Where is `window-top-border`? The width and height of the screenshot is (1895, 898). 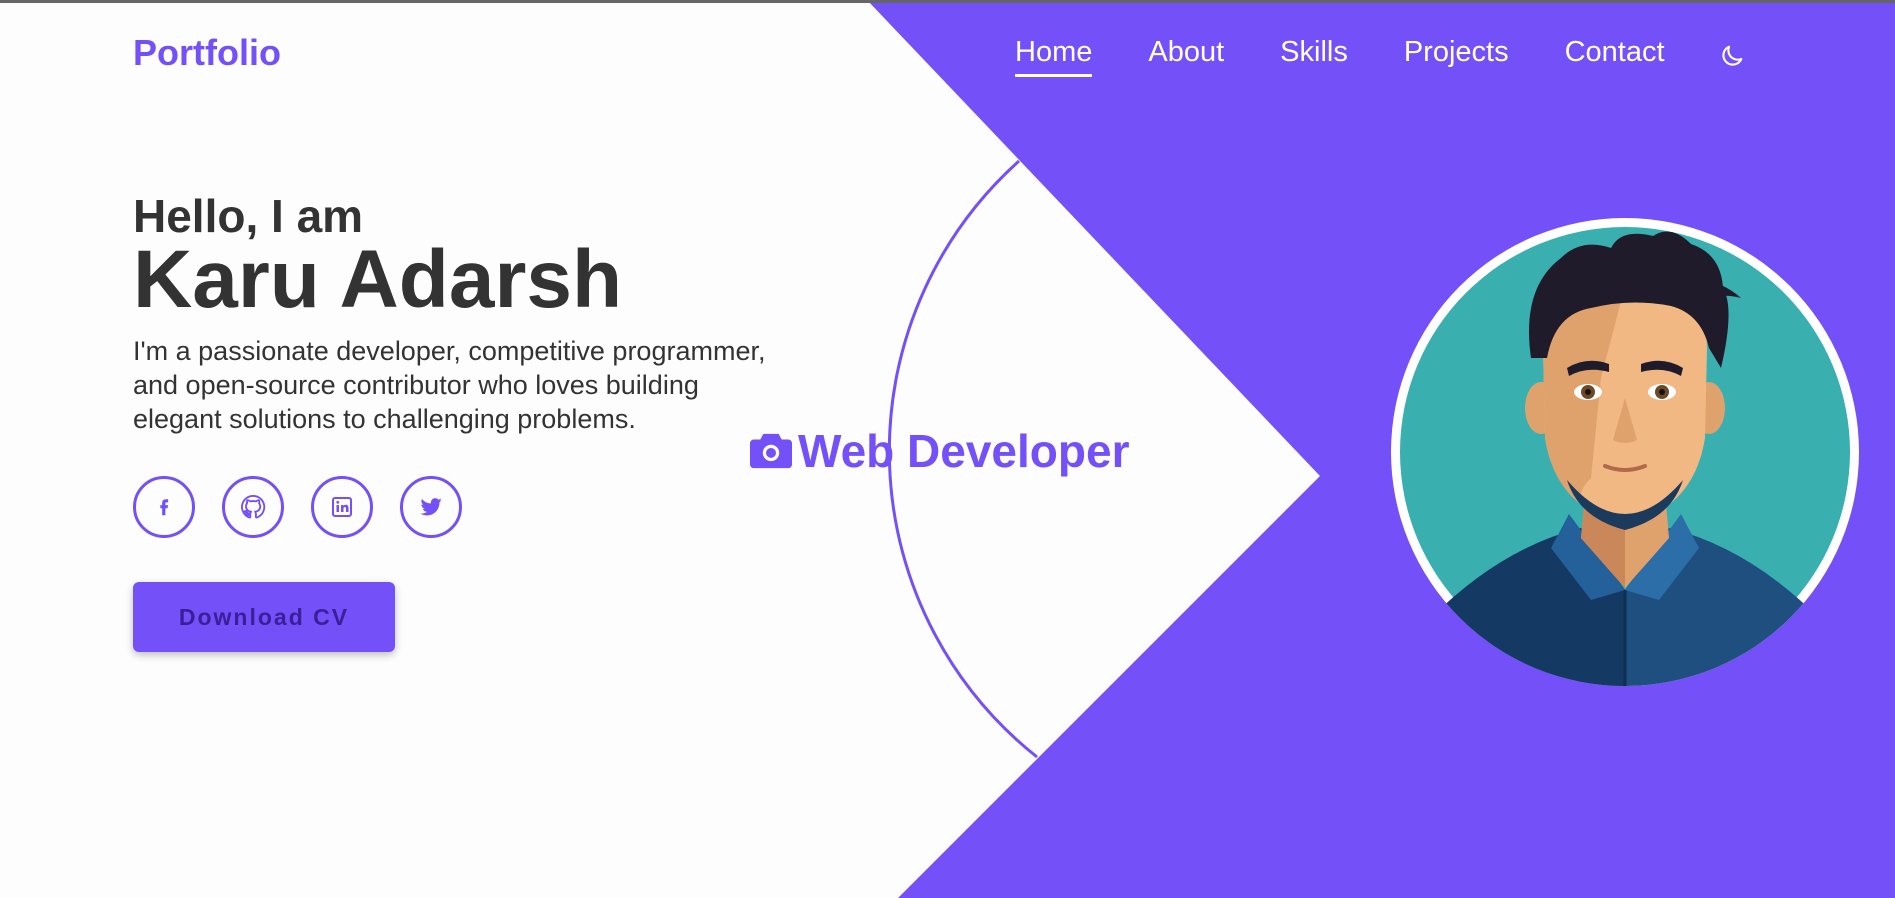 window-top-border is located at coordinates (947, 1).